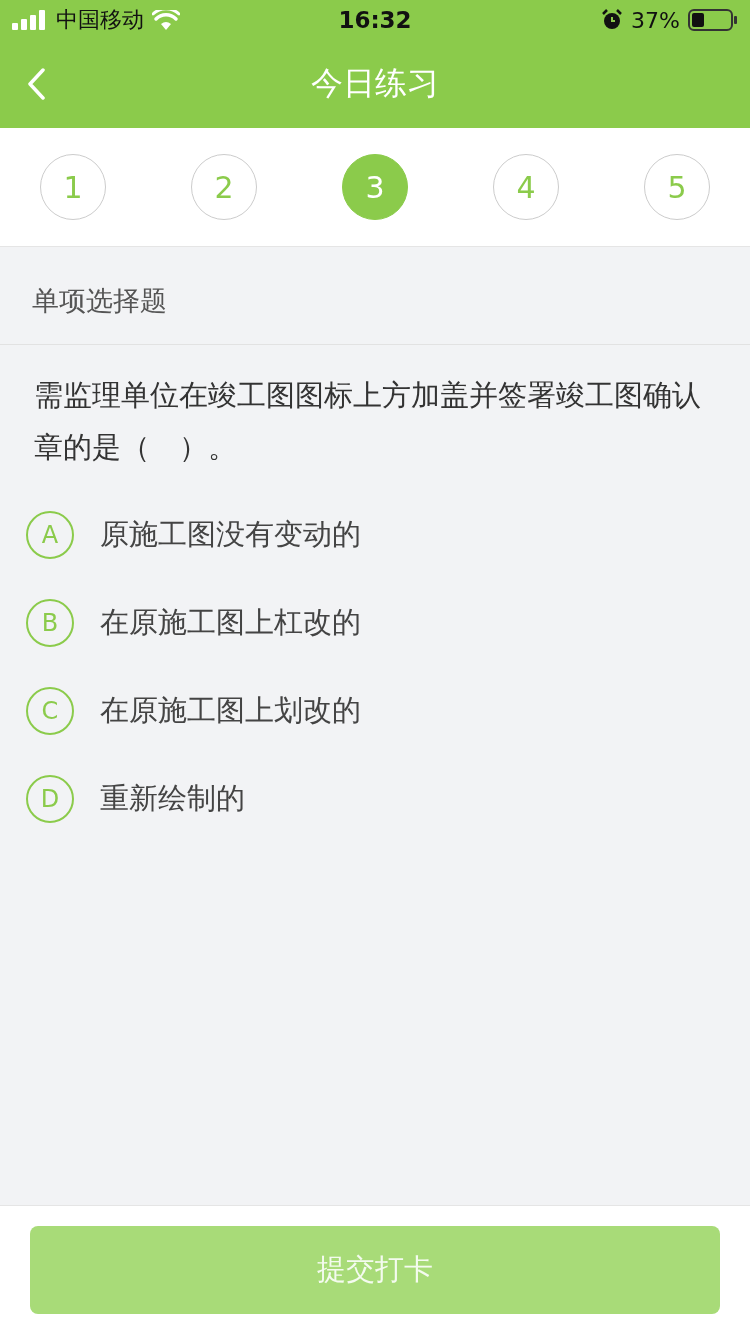 This screenshot has width=750, height=1334. Describe the element at coordinates (612, 20) in the screenshot. I see `alarm-clock-icon` at that location.